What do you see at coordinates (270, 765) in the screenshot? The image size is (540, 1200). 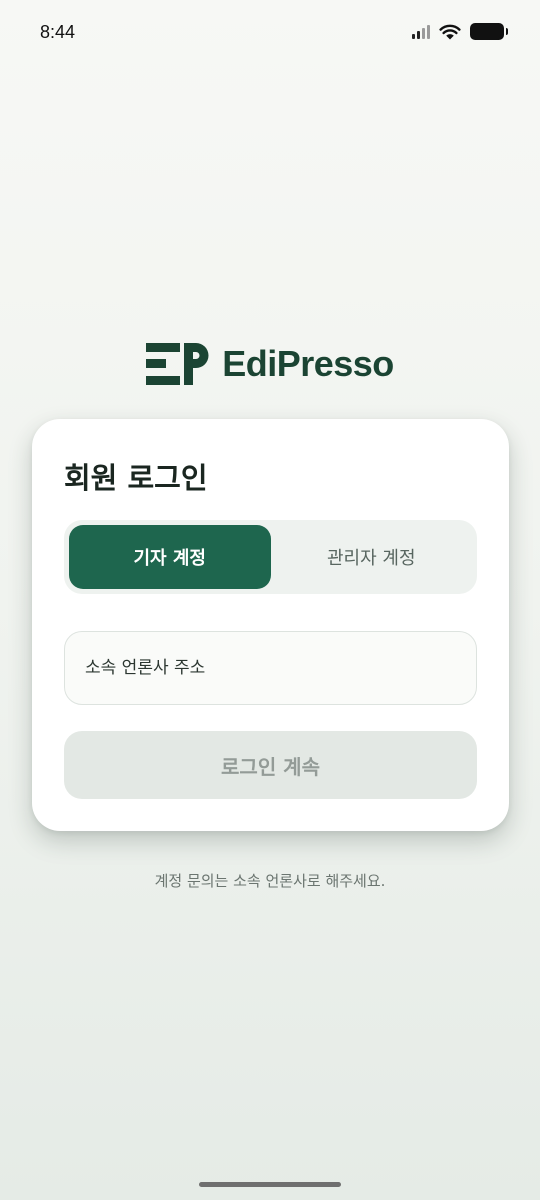 I see `continue-login-button: 로그인 계속` at bounding box center [270, 765].